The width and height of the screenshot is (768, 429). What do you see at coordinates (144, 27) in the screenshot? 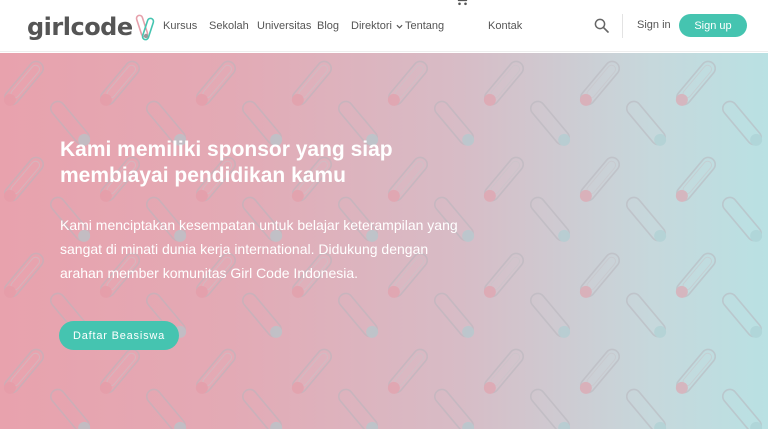
I see `safety-pin-logo-icon` at bounding box center [144, 27].